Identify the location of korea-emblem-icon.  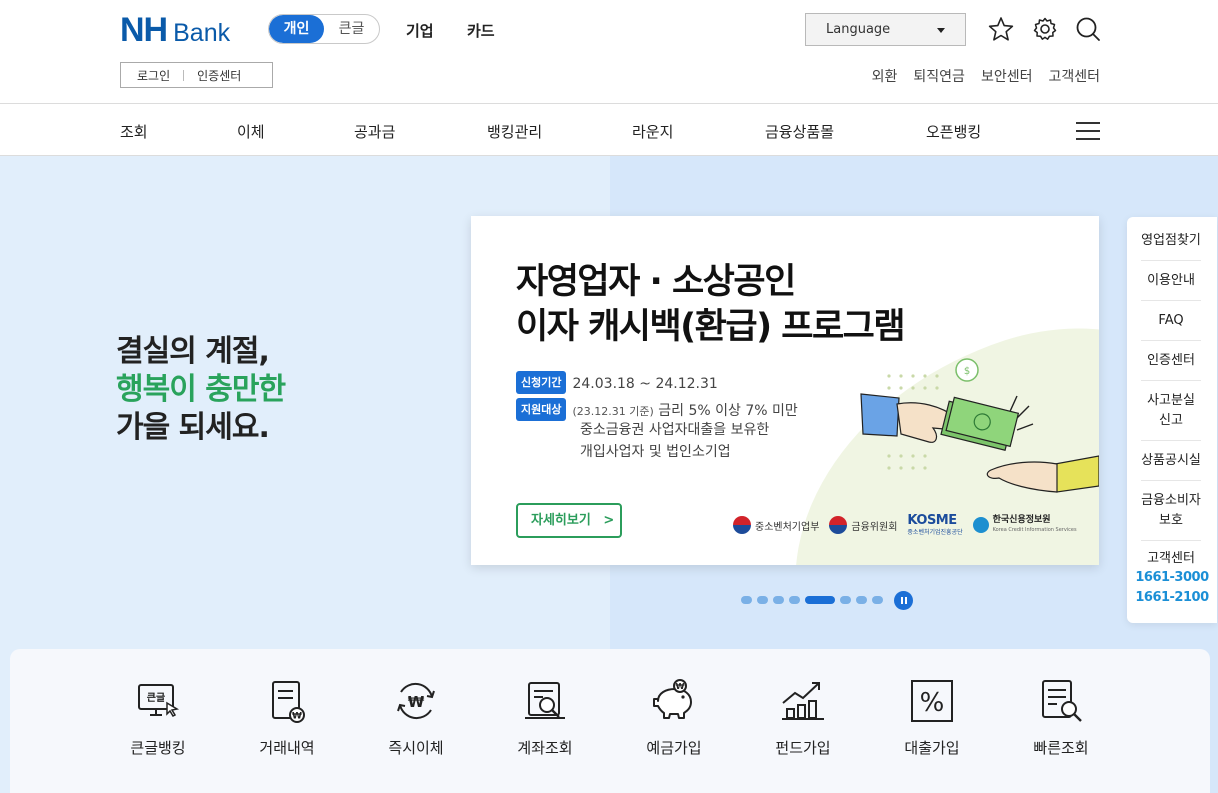
(838, 525).